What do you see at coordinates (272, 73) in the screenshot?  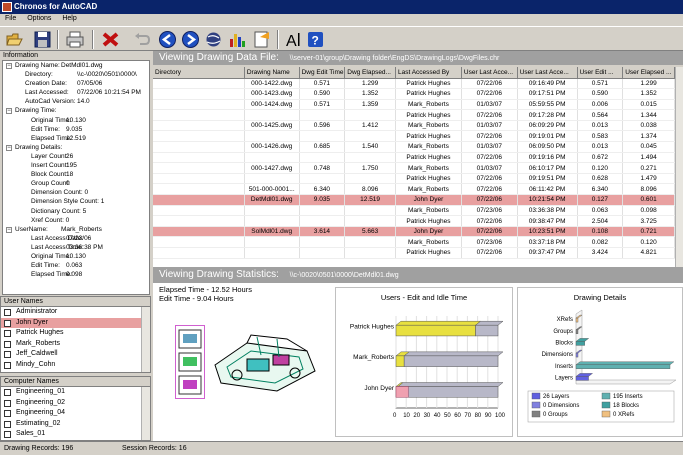 I see `column-header: Drawing Name` at bounding box center [272, 73].